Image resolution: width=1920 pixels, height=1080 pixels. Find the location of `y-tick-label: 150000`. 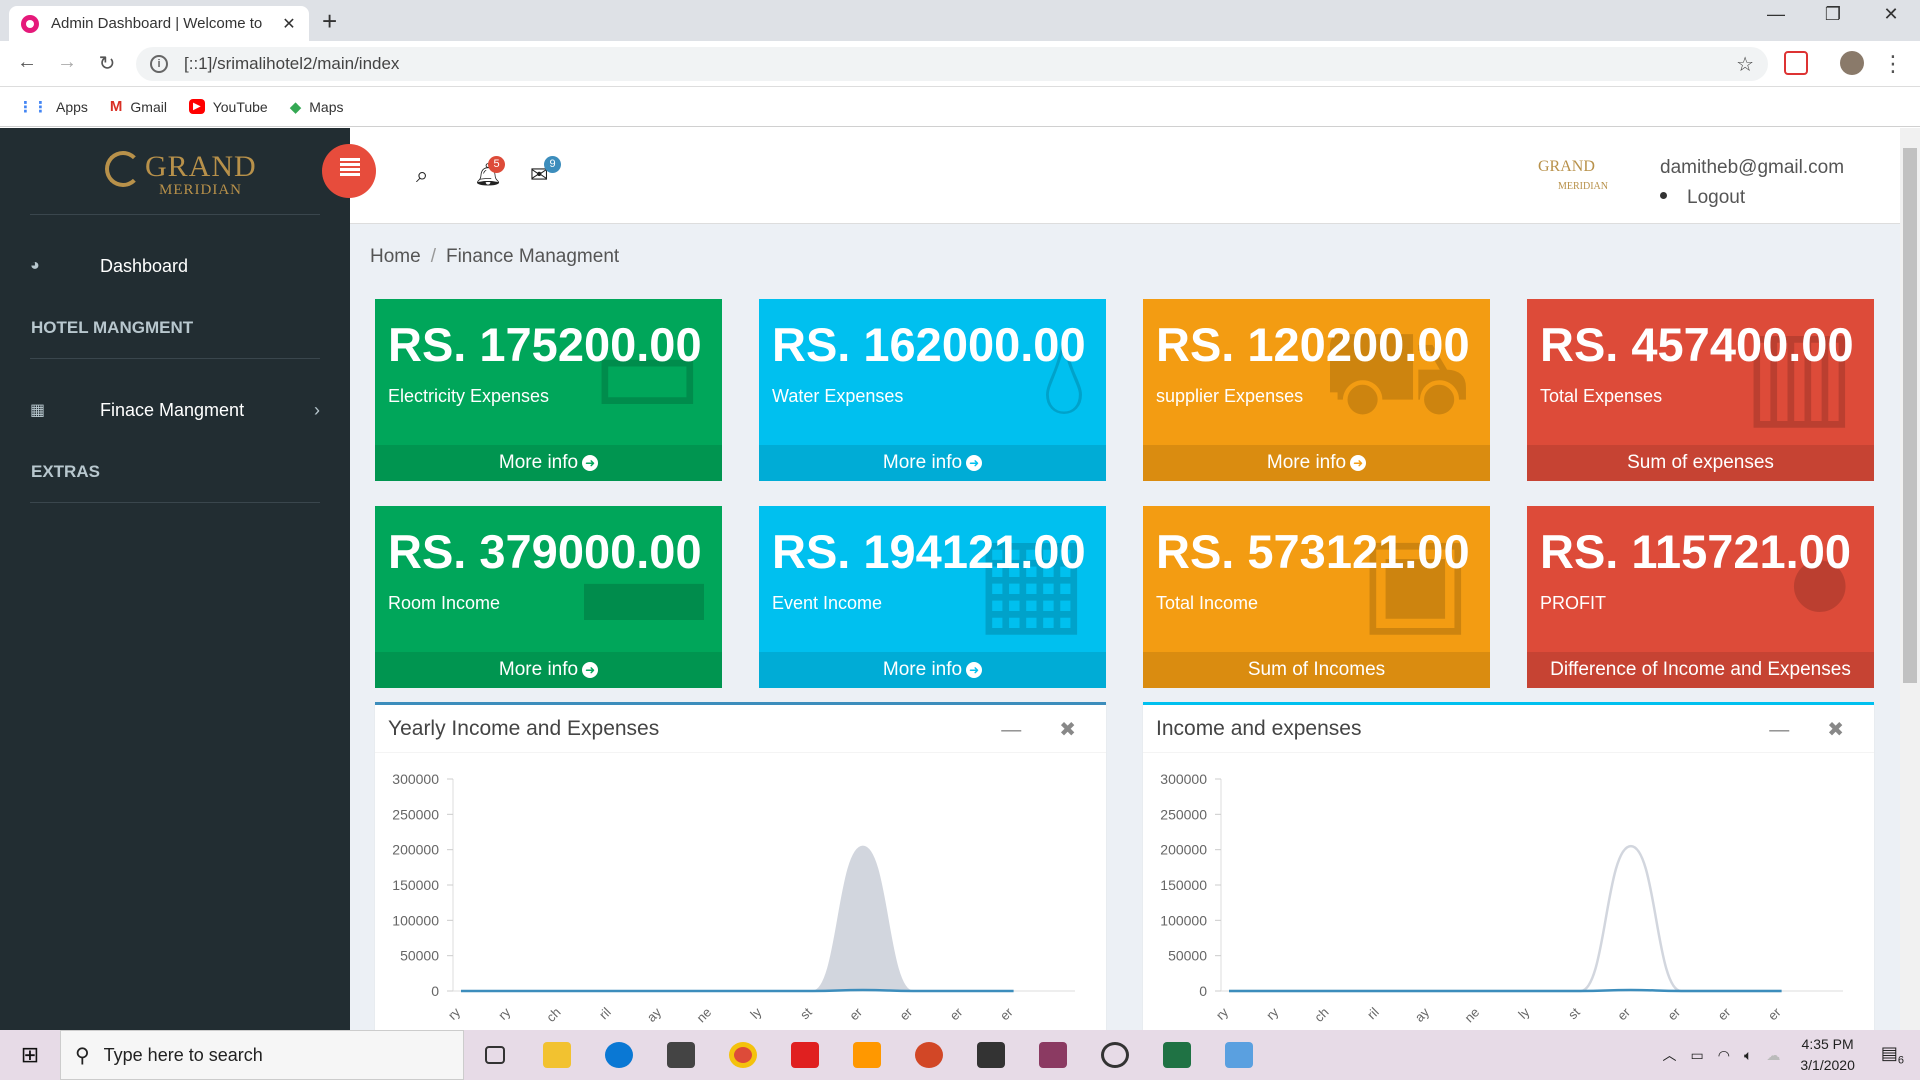

y-tick-label: 150000 is located at coordinates (415, 885).